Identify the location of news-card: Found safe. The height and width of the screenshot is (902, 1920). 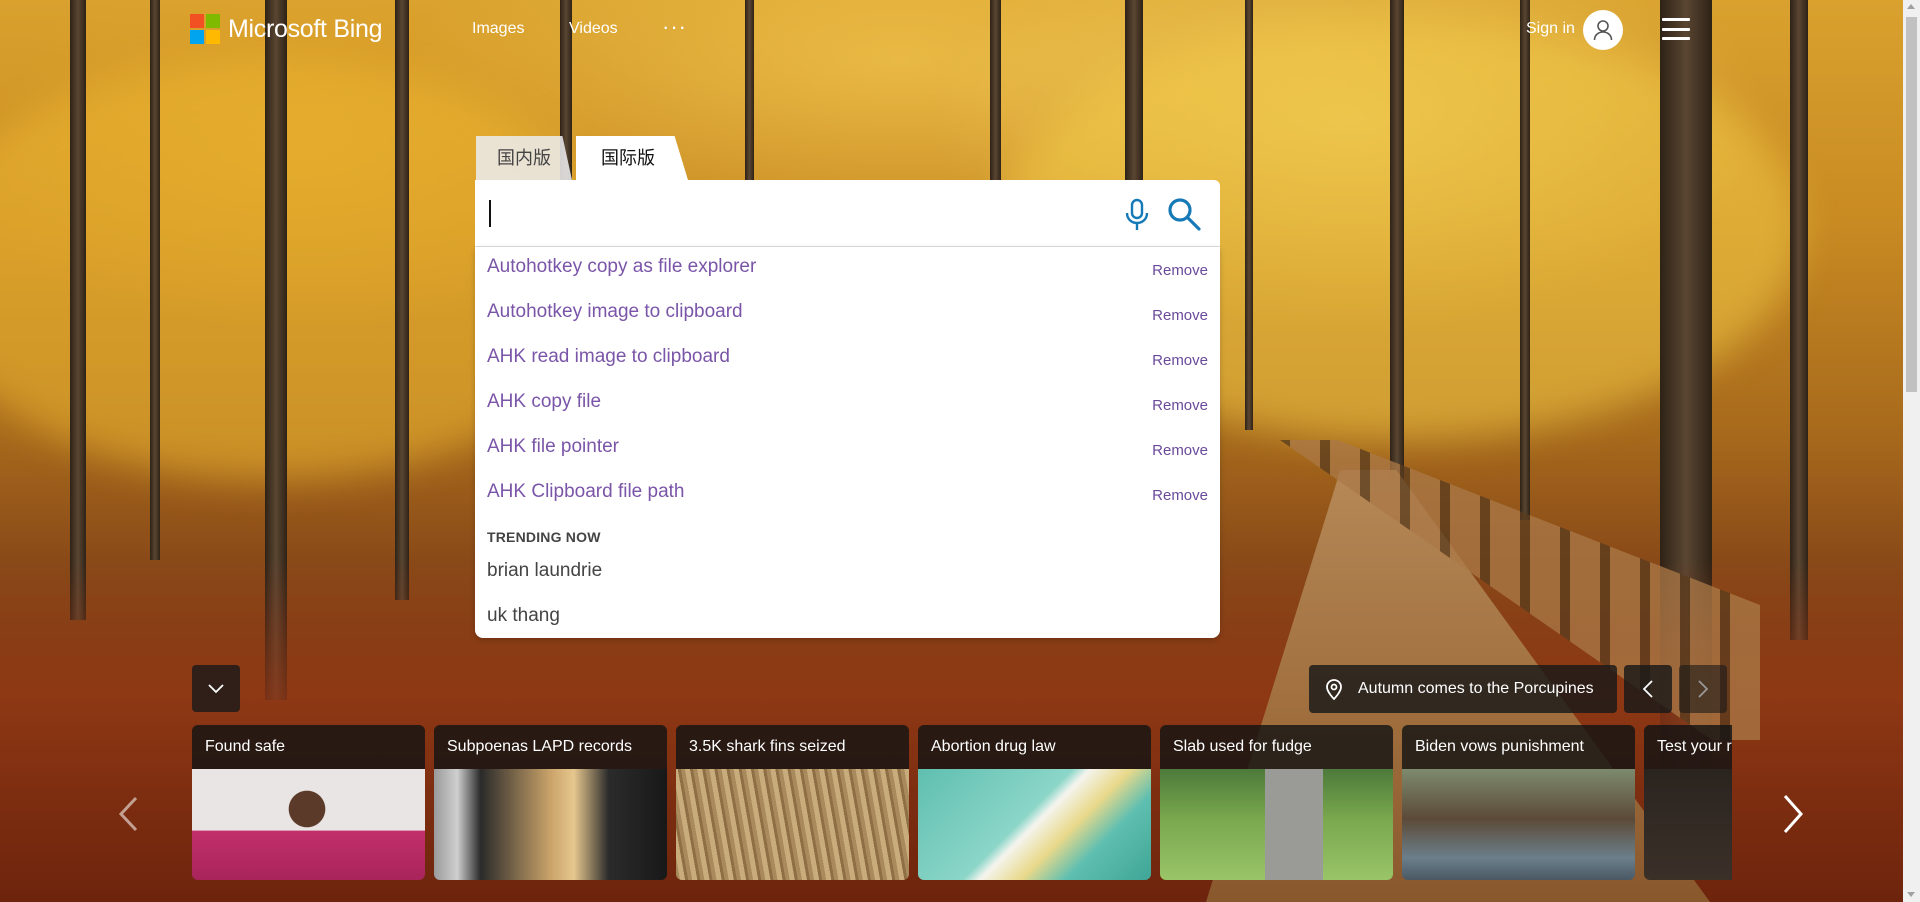
(308, 802).